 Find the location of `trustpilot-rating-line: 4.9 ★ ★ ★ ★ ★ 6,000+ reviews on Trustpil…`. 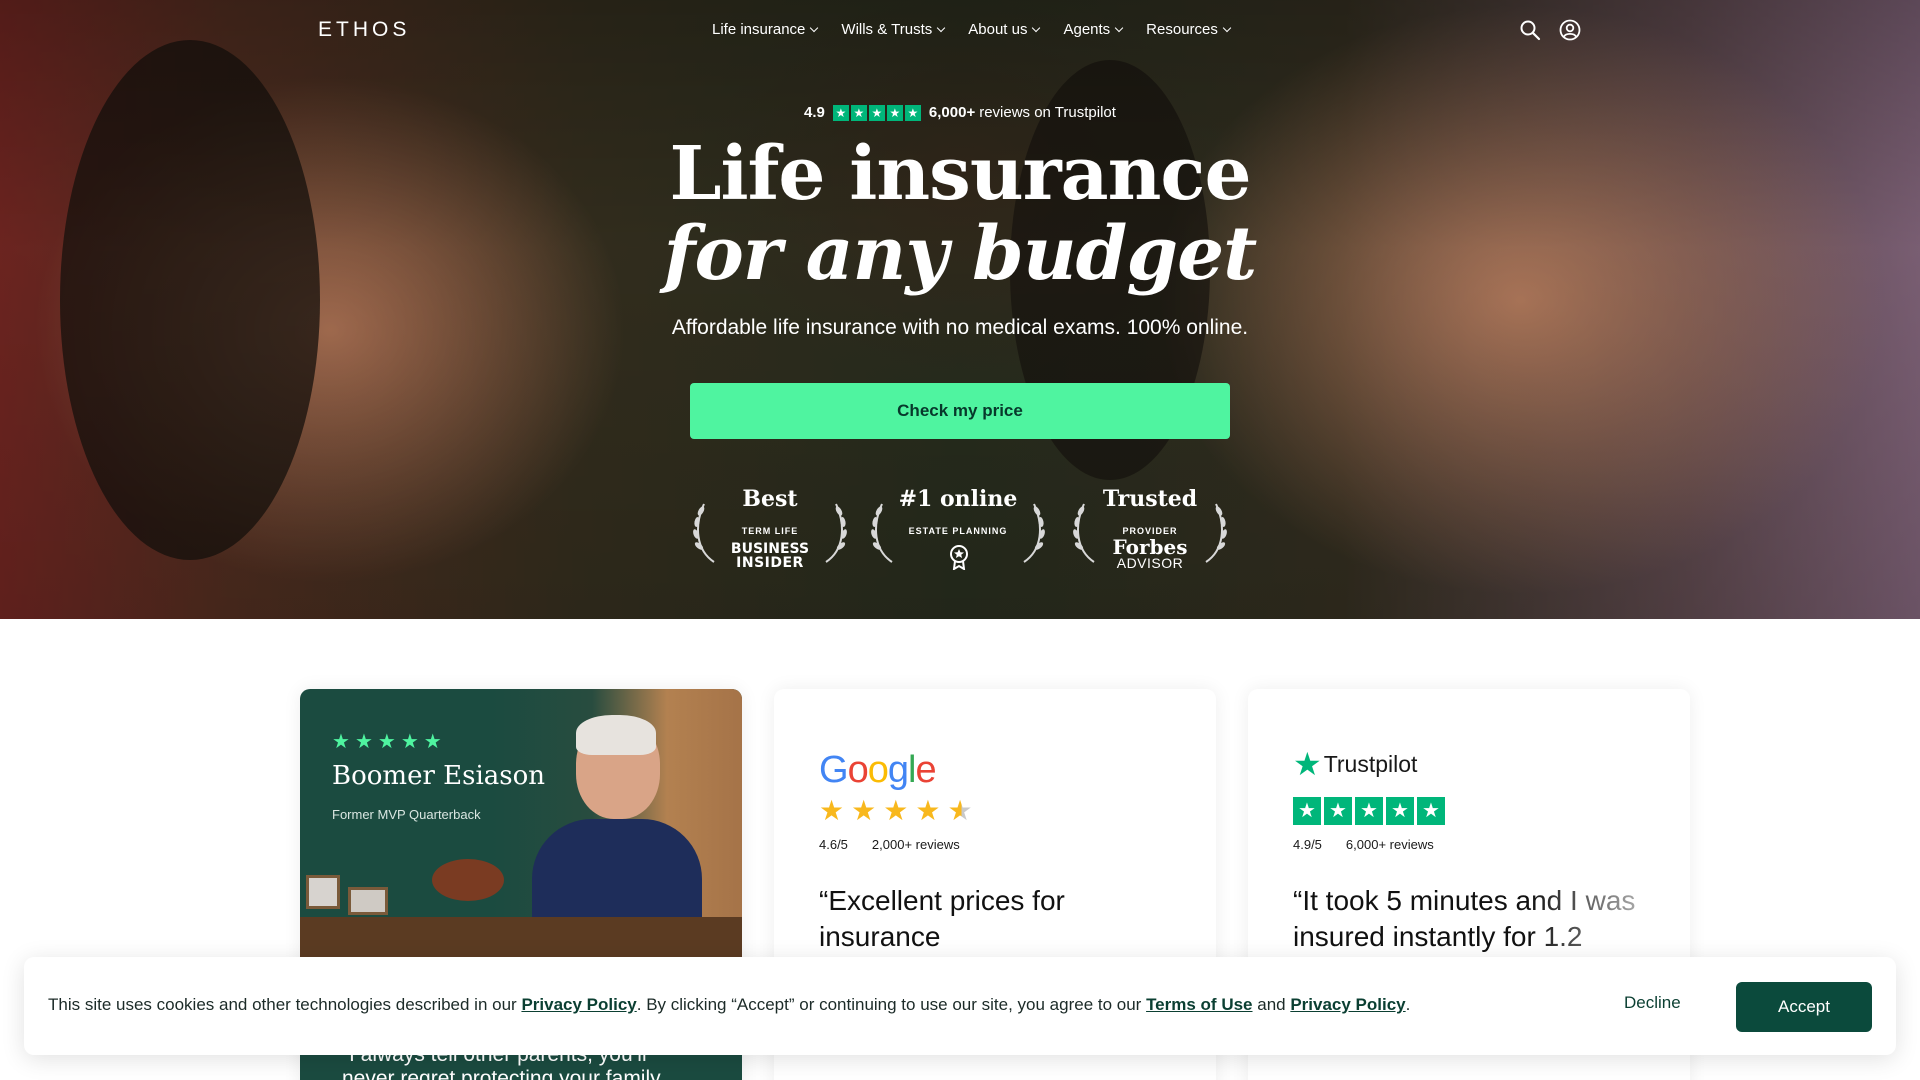

trustpilot-rating-line: 4.9 ★ ★ ★ ★ ★ 6,000+ reviews on Trustpil… is located at coordinates (960, 112).